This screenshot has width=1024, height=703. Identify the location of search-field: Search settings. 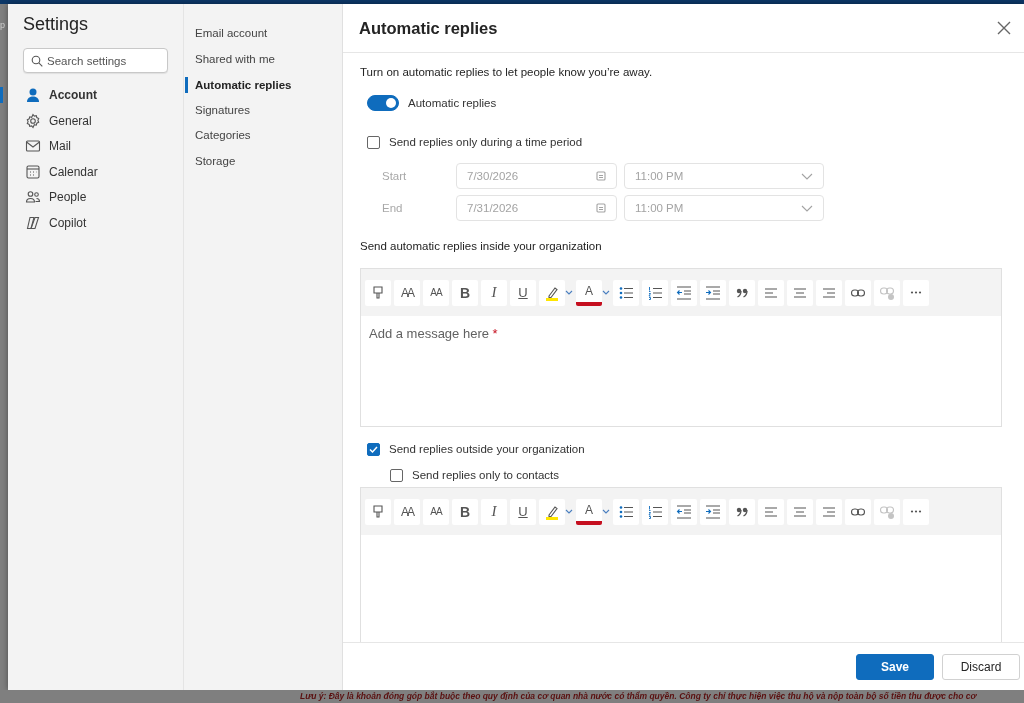
(95, 60).